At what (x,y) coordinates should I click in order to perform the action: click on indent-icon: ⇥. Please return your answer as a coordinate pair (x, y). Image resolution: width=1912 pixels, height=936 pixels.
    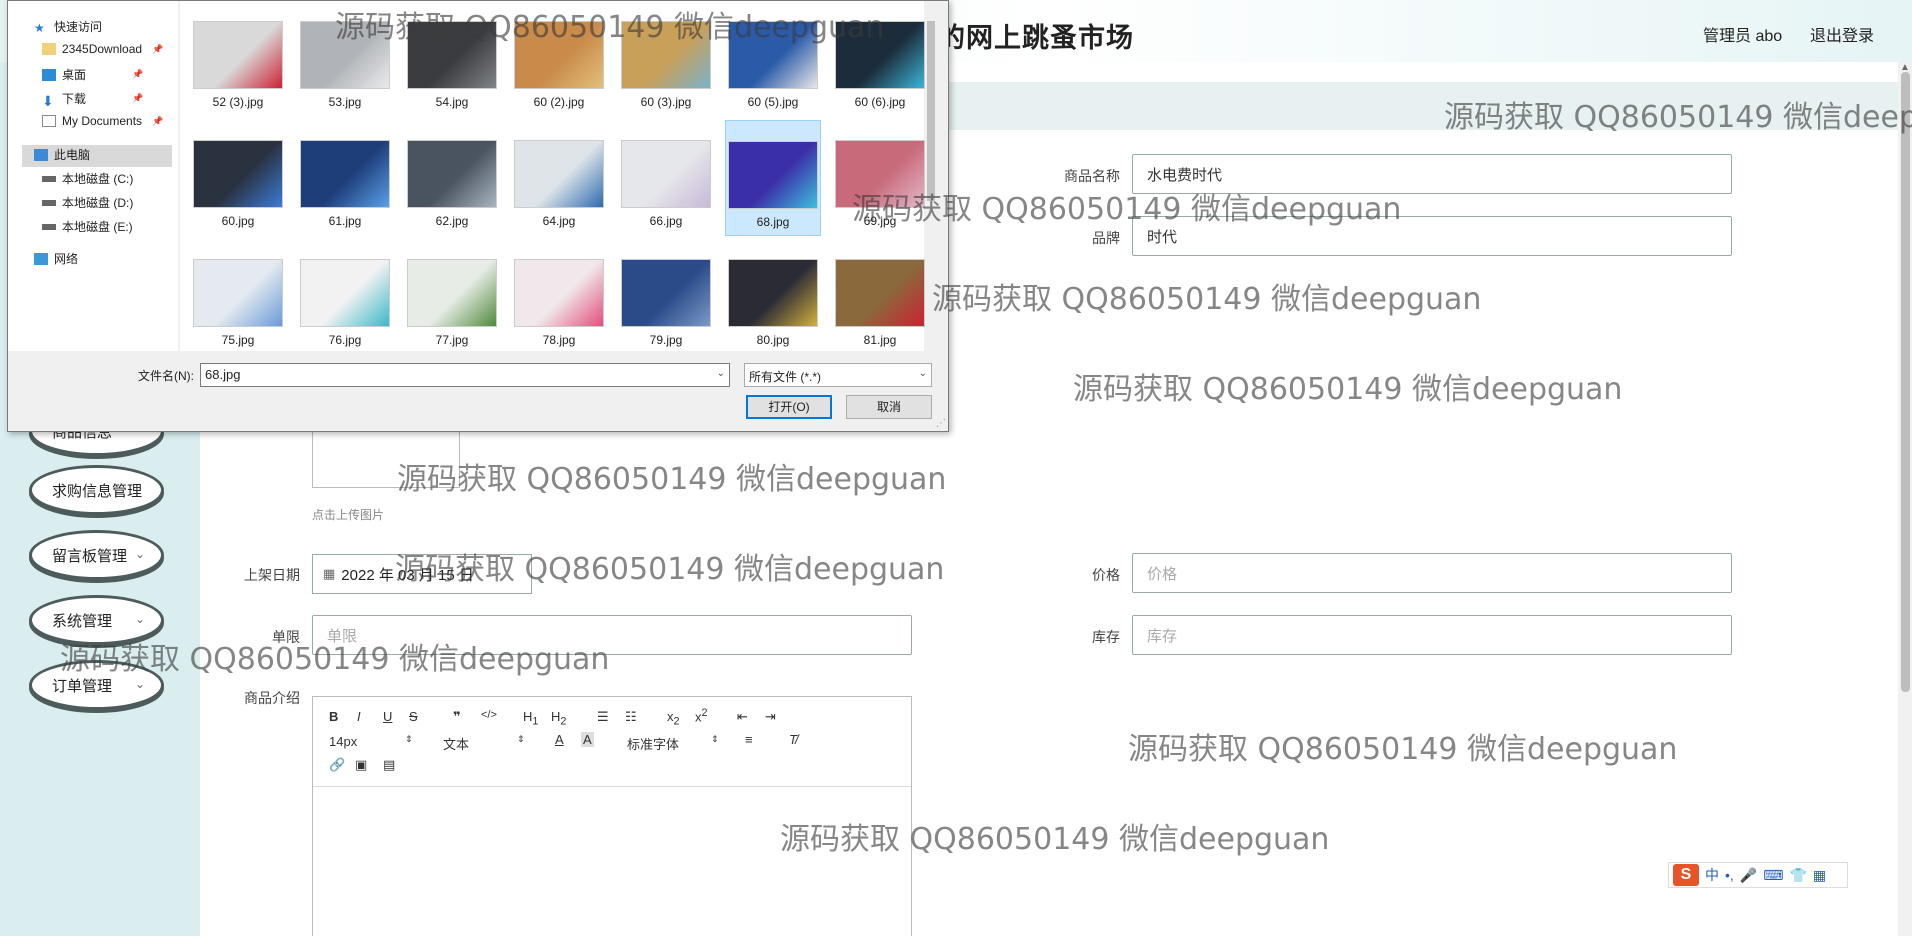
    Looking at the image, I should click on (770, 717).